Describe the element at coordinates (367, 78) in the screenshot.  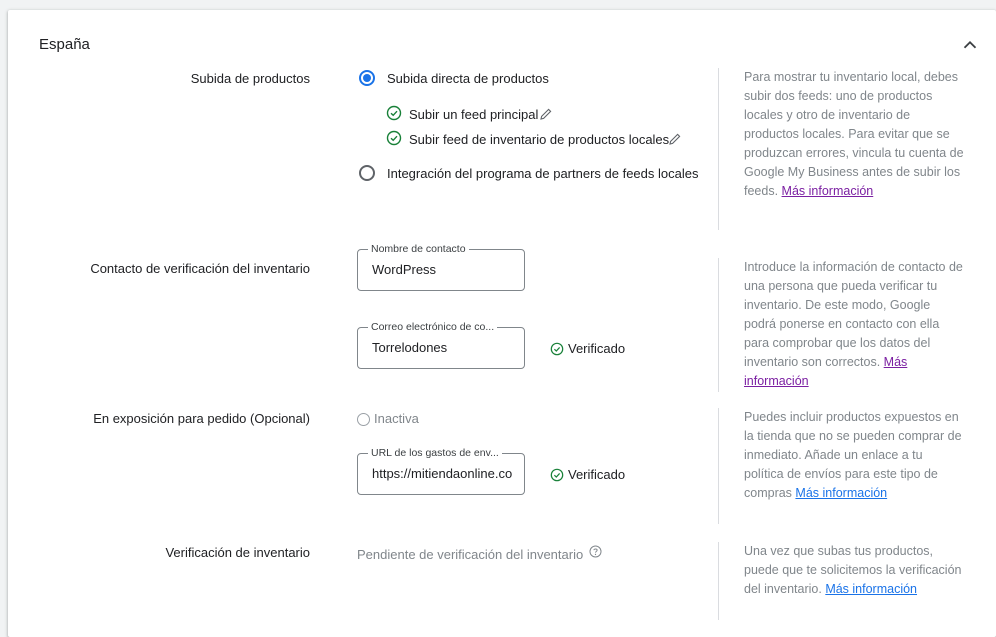
I see `radio-direct-upload` at that location.